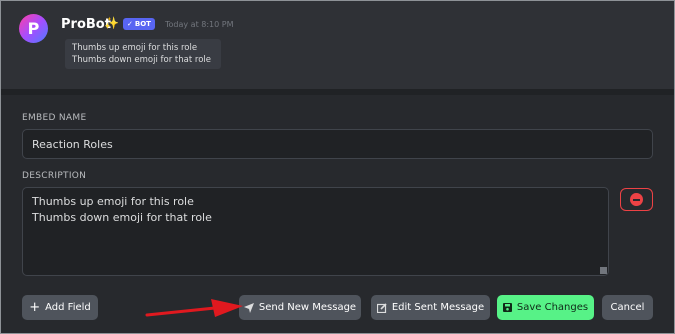 Image resolution: width=675 pixels, height=334 pixels. Describe the element at coordinates (381, 307) in the screenshot. I see `edit-icon` at that location.